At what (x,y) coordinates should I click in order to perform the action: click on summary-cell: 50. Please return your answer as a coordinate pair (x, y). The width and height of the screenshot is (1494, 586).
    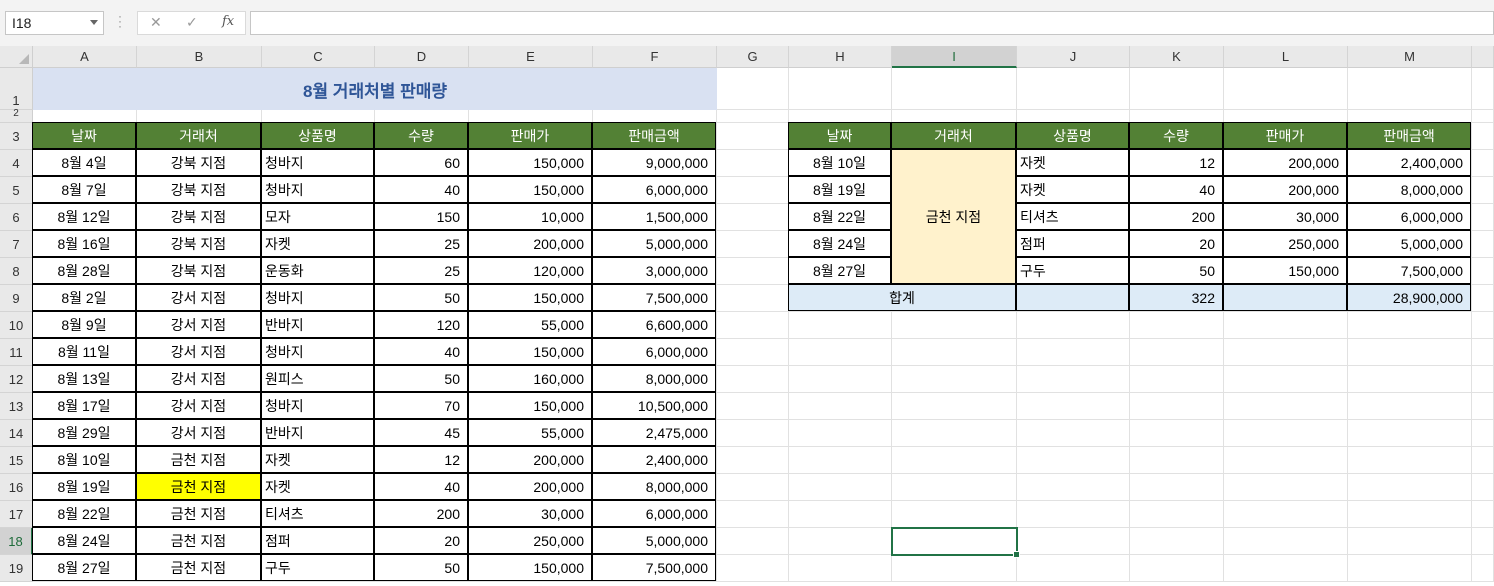
    Looking at the image, I should click on (1176, 270).